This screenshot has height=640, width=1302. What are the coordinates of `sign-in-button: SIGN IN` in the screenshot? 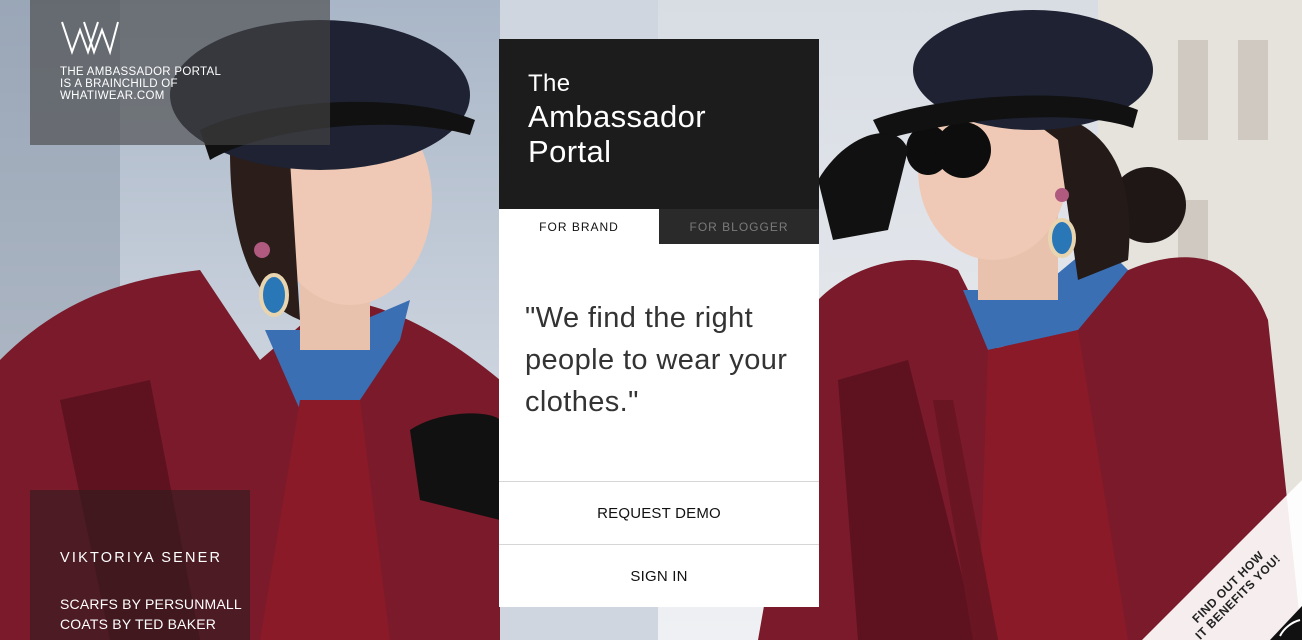 It's located at (659, 575).